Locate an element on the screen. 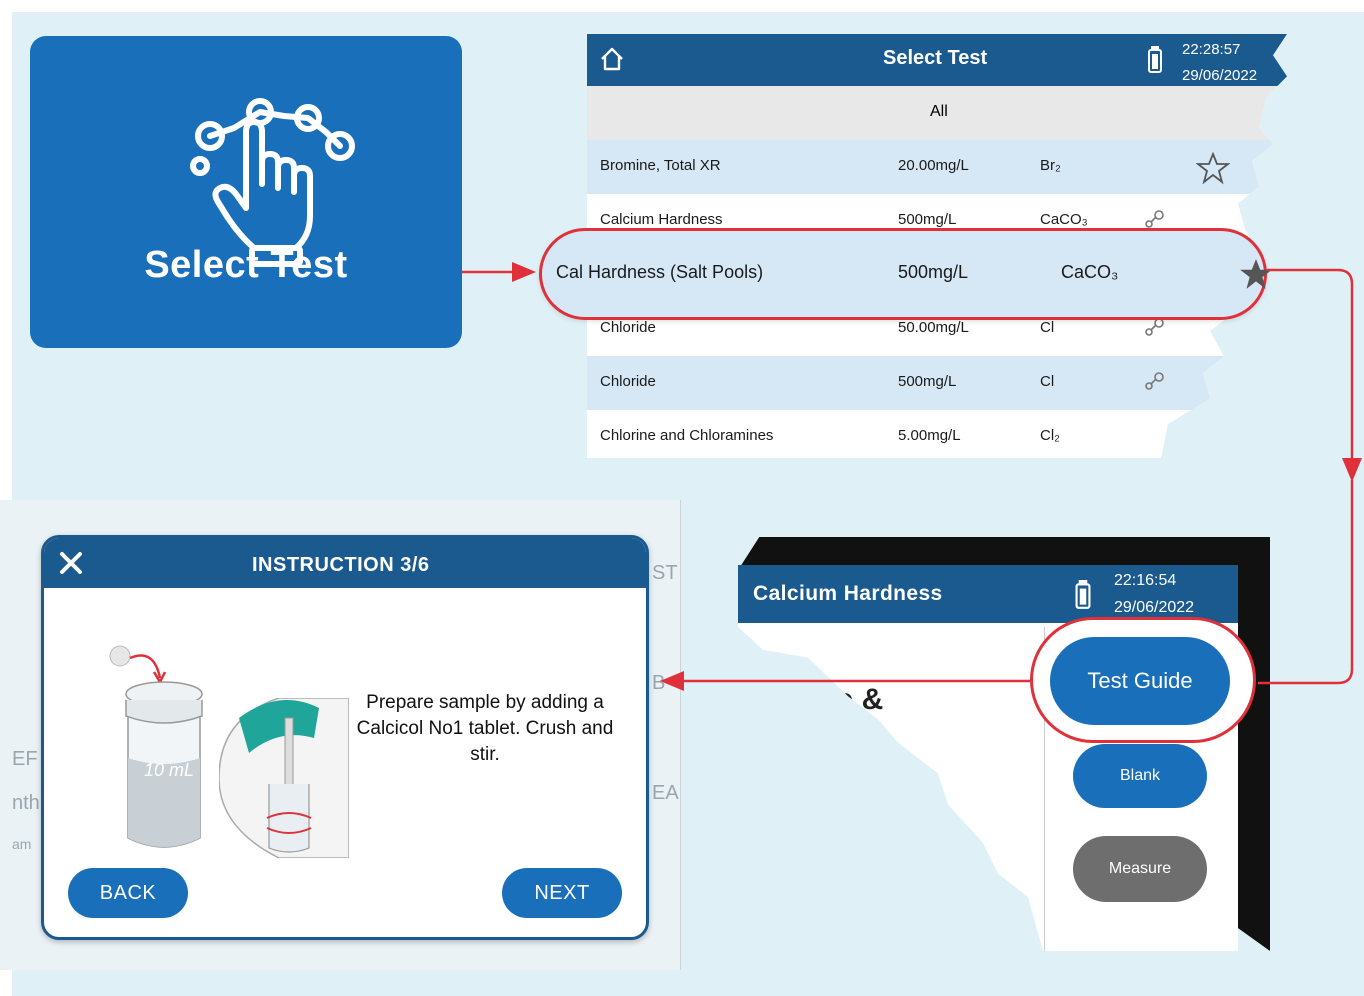 The image size is (1364, 996). star-filled-icon is located at coordinates (1256, 274).